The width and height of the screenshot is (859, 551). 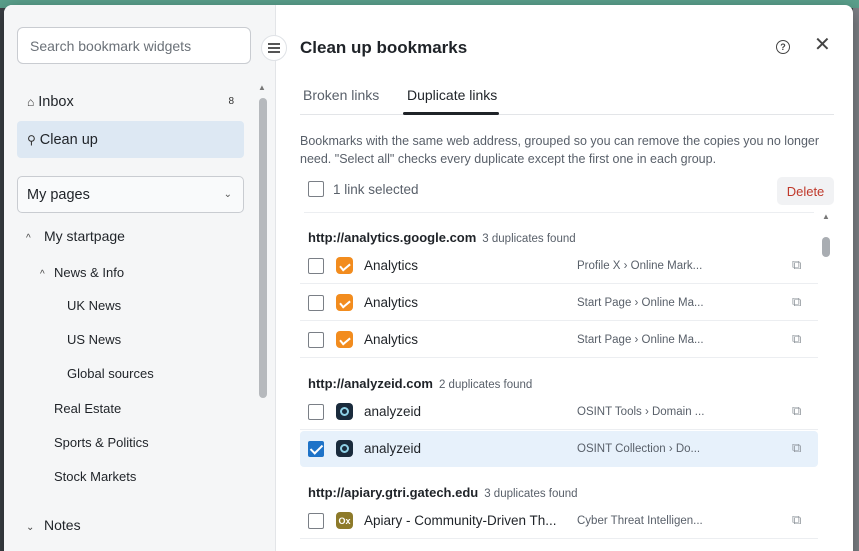 I want to click on duplicate-count: 2 duplicates found, so click(x=485, y=385).